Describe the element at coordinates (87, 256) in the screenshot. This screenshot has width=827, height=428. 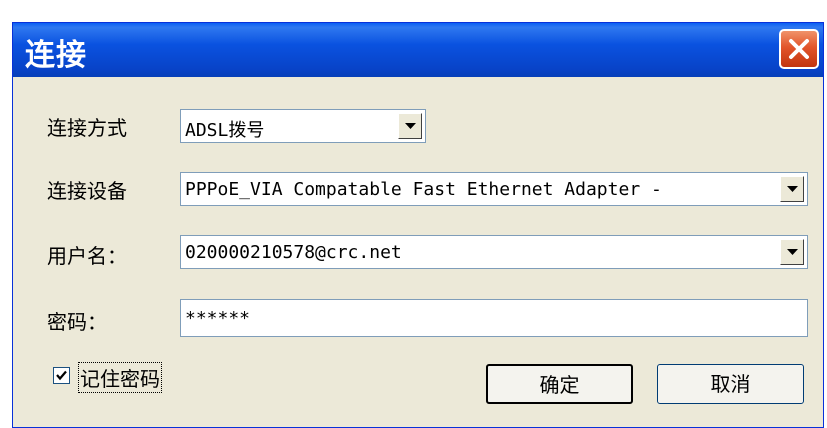
I see `username-label: 用户名：` at that location.